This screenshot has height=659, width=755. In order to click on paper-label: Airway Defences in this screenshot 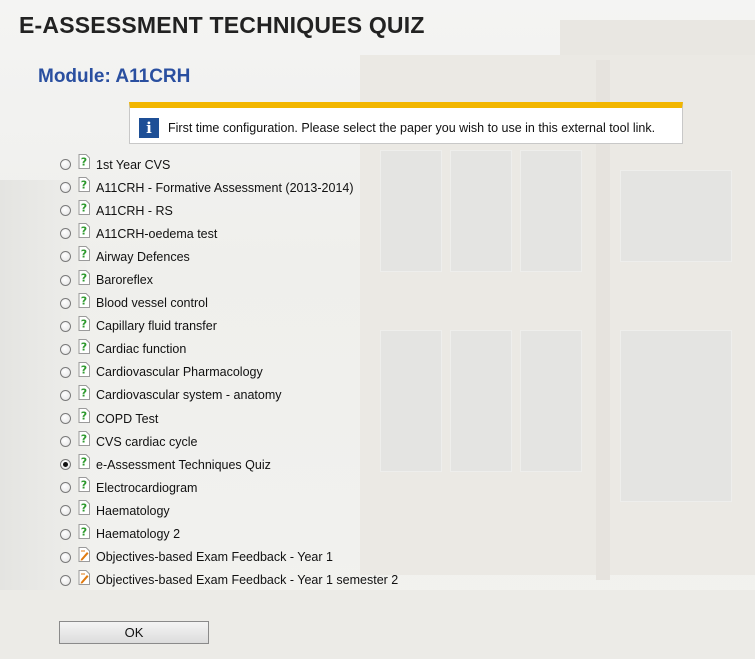, I will do `click(143, 257)`.